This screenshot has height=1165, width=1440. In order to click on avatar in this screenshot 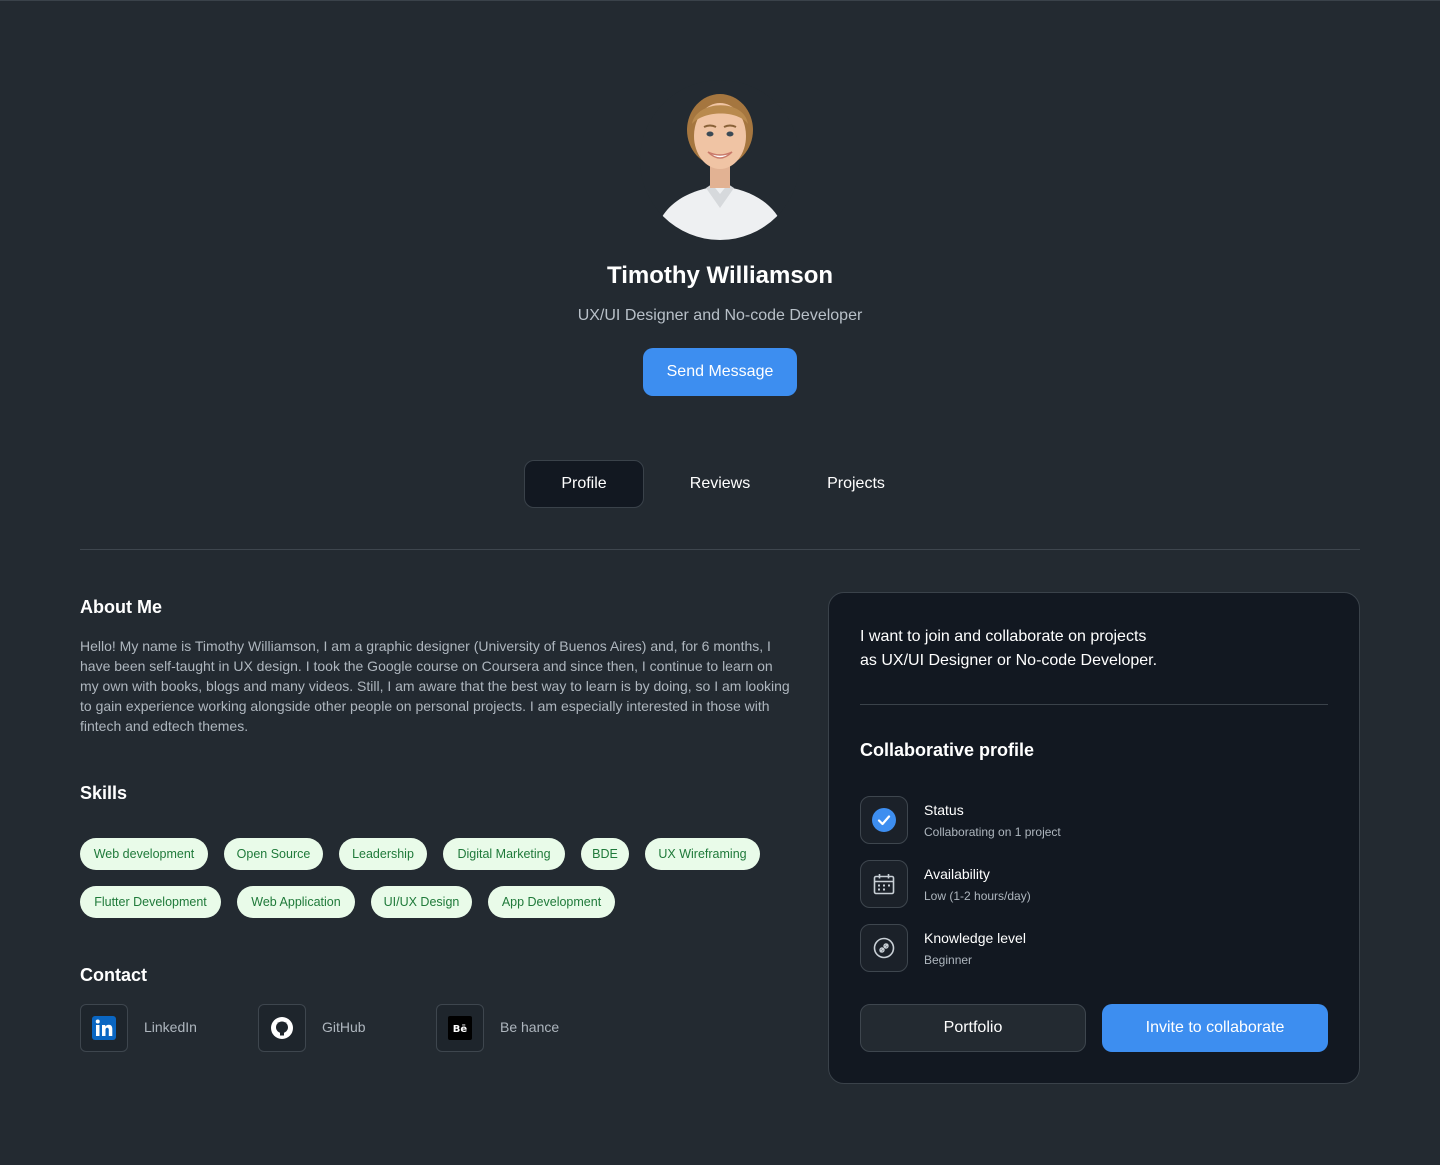, I will do `click(720, 160)`.